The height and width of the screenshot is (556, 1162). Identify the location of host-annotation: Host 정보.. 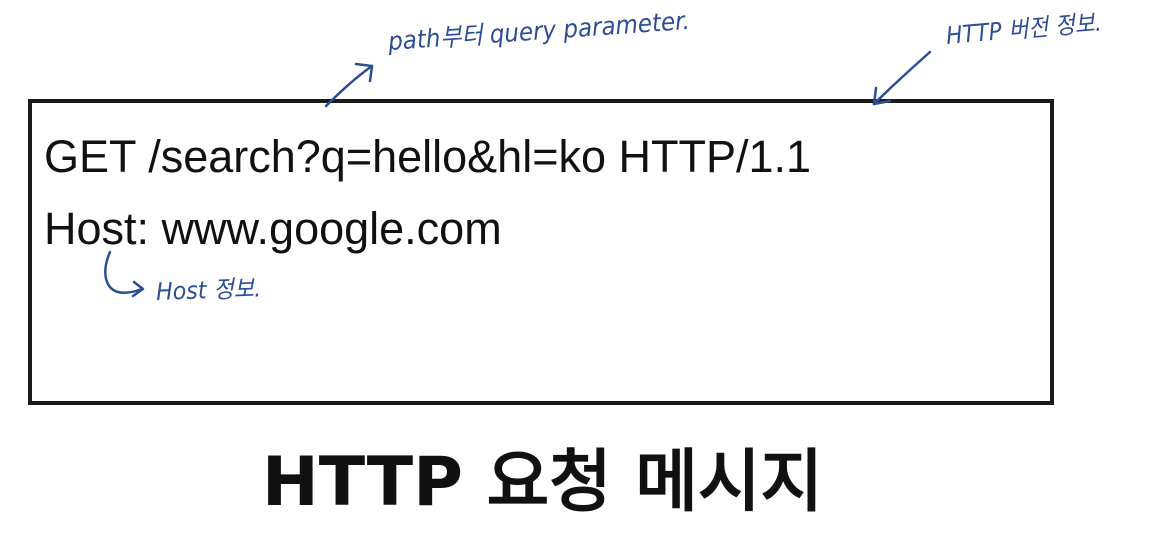
(208, 290).